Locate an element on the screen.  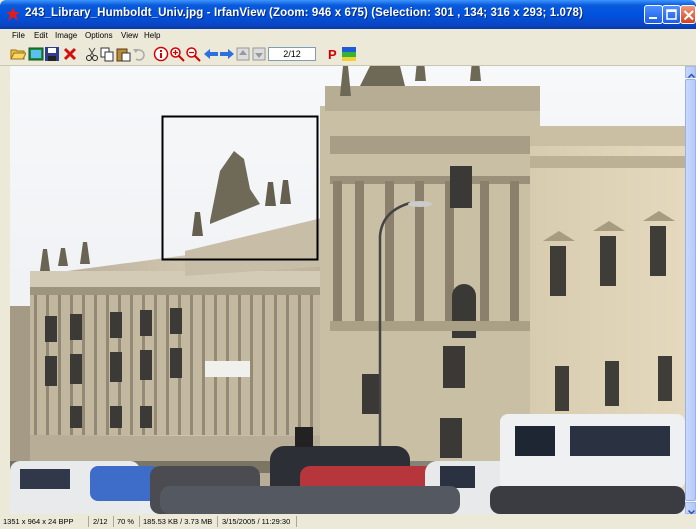
open-icon is located at coordinates (18, 54).